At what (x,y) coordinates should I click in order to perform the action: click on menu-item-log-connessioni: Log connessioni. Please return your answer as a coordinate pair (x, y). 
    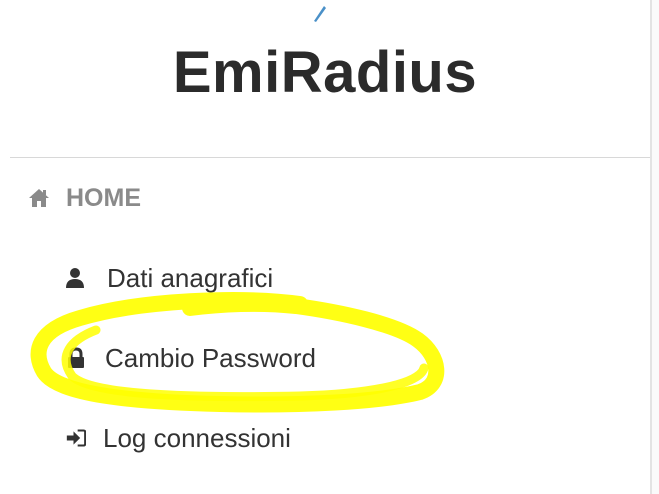
    Looking at the image, I should click on (178, 438).